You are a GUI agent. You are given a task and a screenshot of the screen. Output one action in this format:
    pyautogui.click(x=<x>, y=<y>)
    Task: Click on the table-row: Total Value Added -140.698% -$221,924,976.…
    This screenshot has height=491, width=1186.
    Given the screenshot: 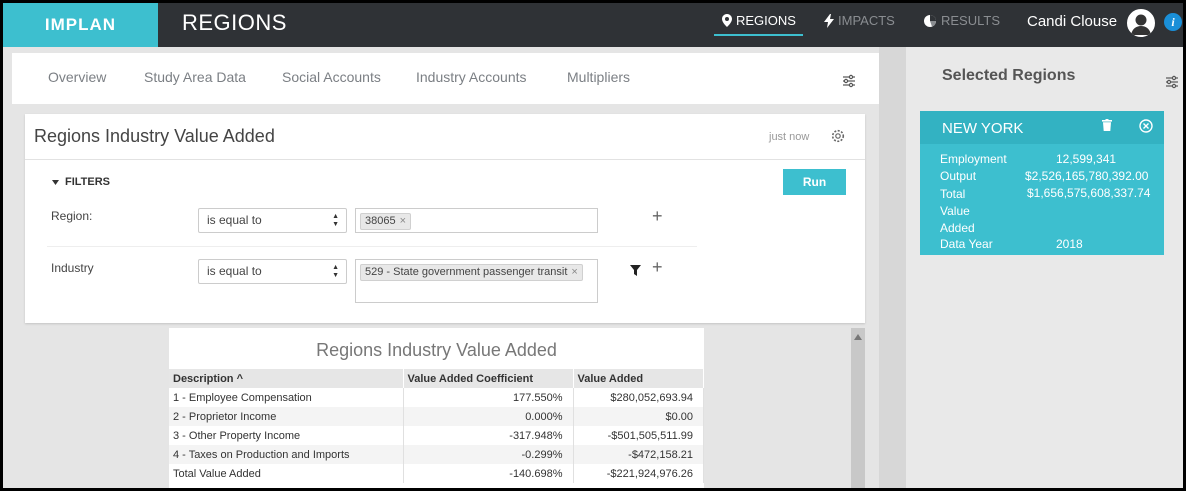 What is the action you would take?
    pyautogui.click(x=436, y=473)
    